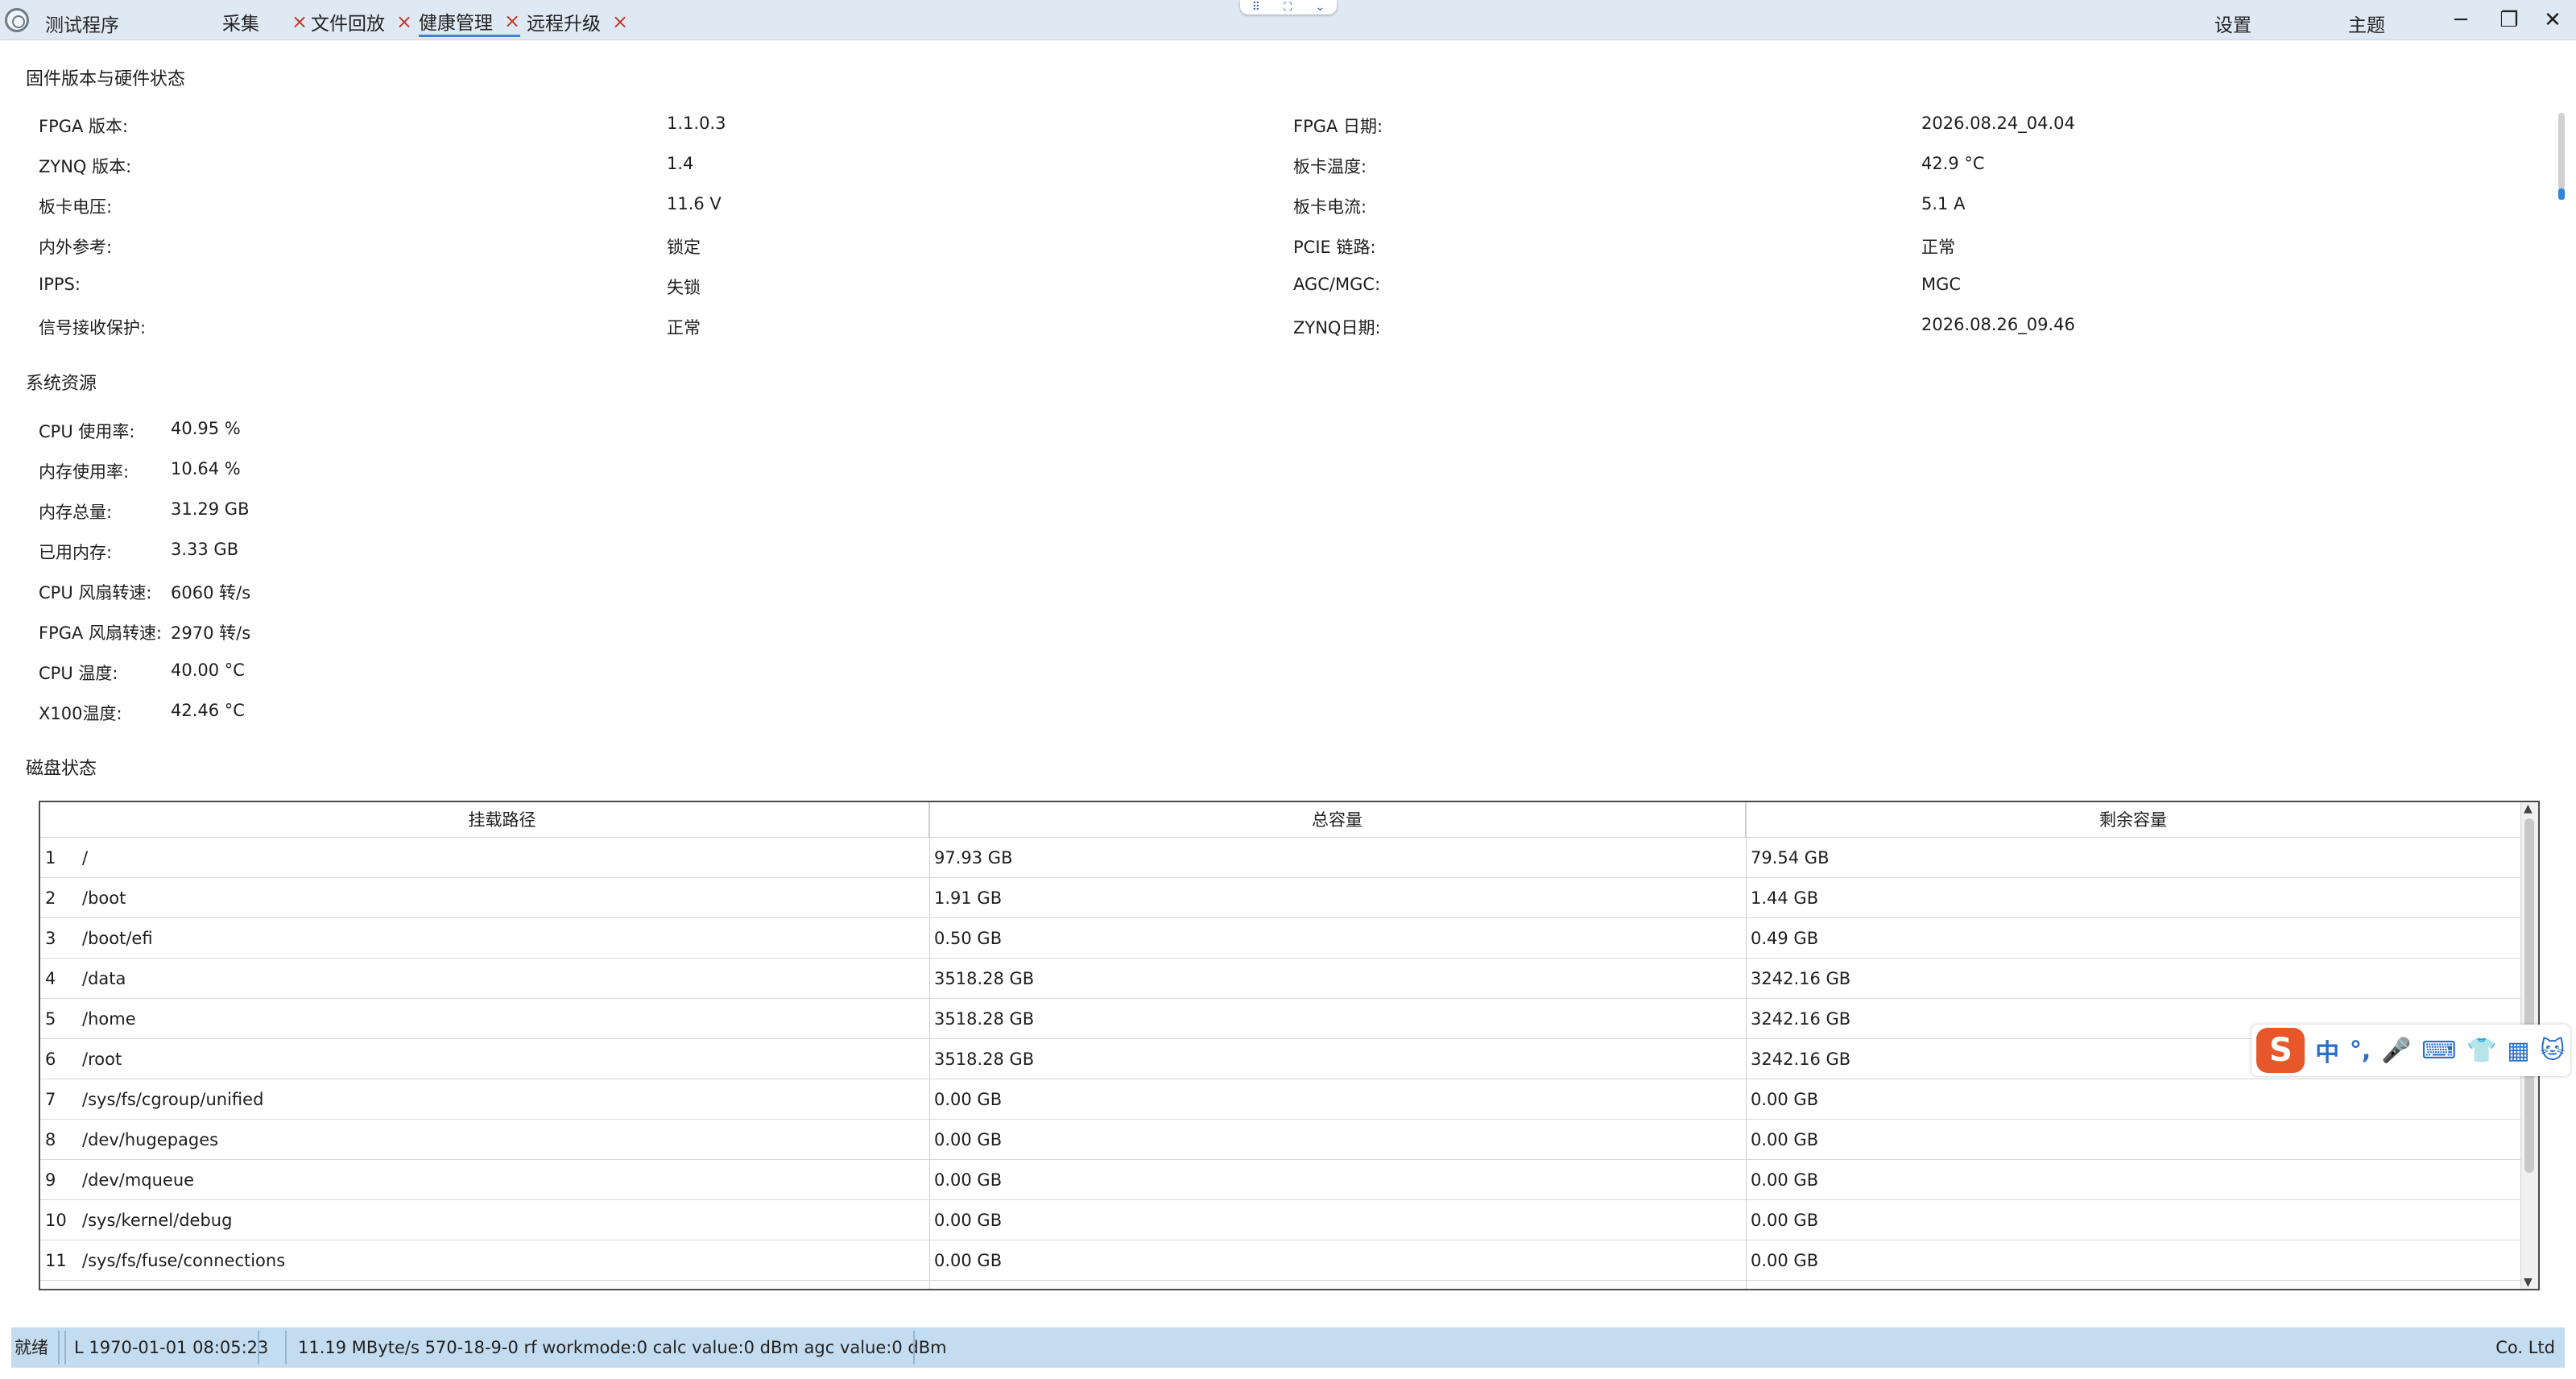  What do you see at coordinates (1280, 858) in the screenshot?
I see `table-row: 1 / 97.93 GB 79.54 GB` at bounding box center [1280, 858].